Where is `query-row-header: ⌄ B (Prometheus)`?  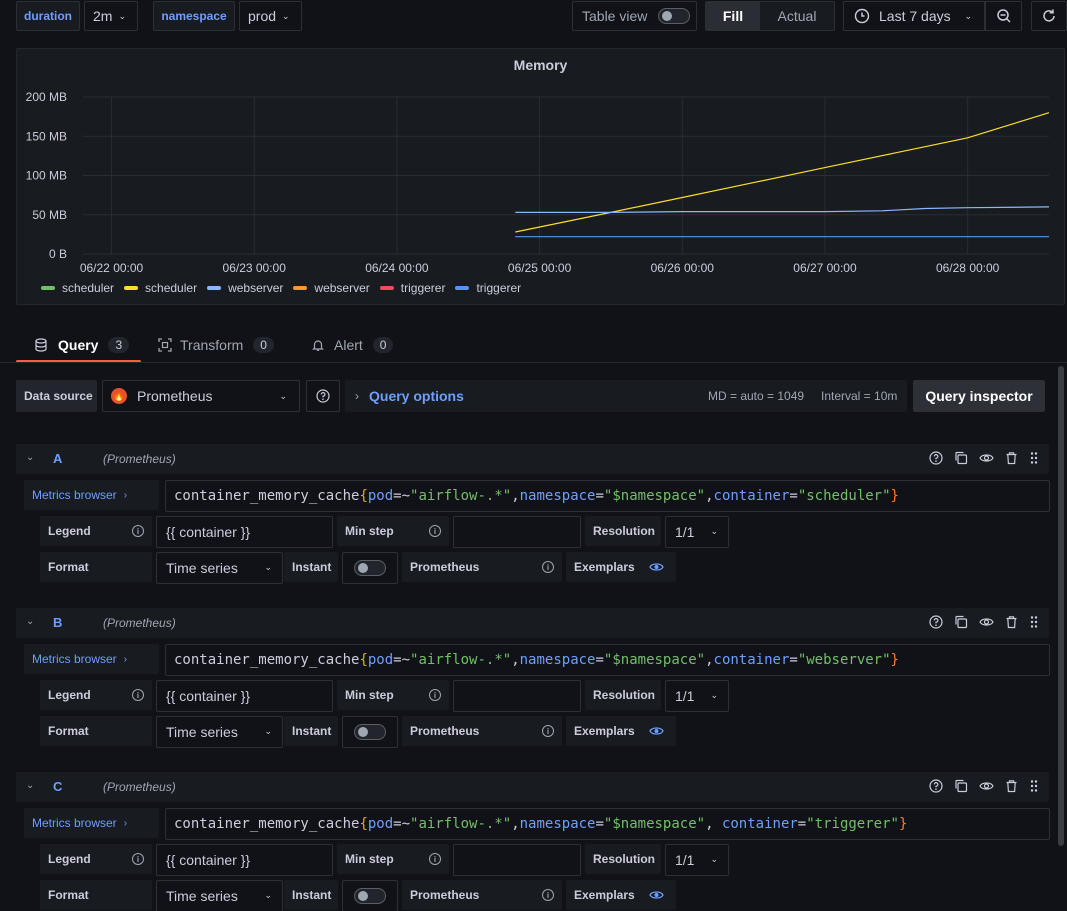 query-row-header: ⌄ B (Prometheus) is located at coordinates (532, 623).